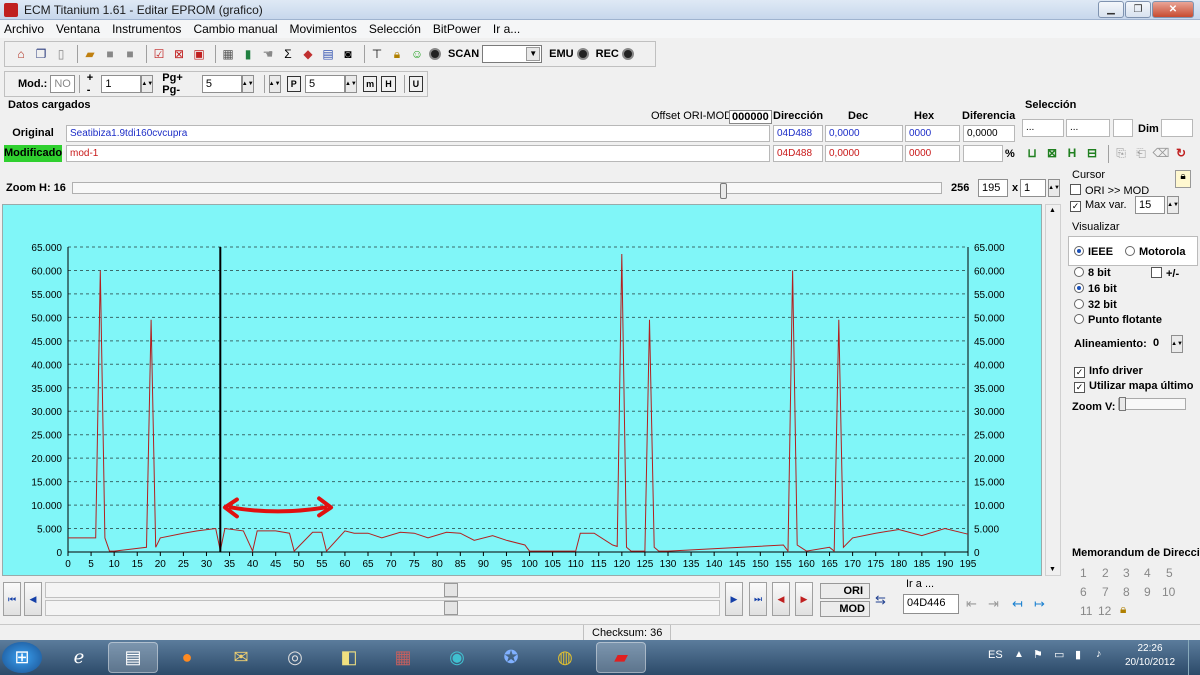  Describe the element at coordinates (1152, 404) in the screenshot. I see `zoomv-slider` at that location.